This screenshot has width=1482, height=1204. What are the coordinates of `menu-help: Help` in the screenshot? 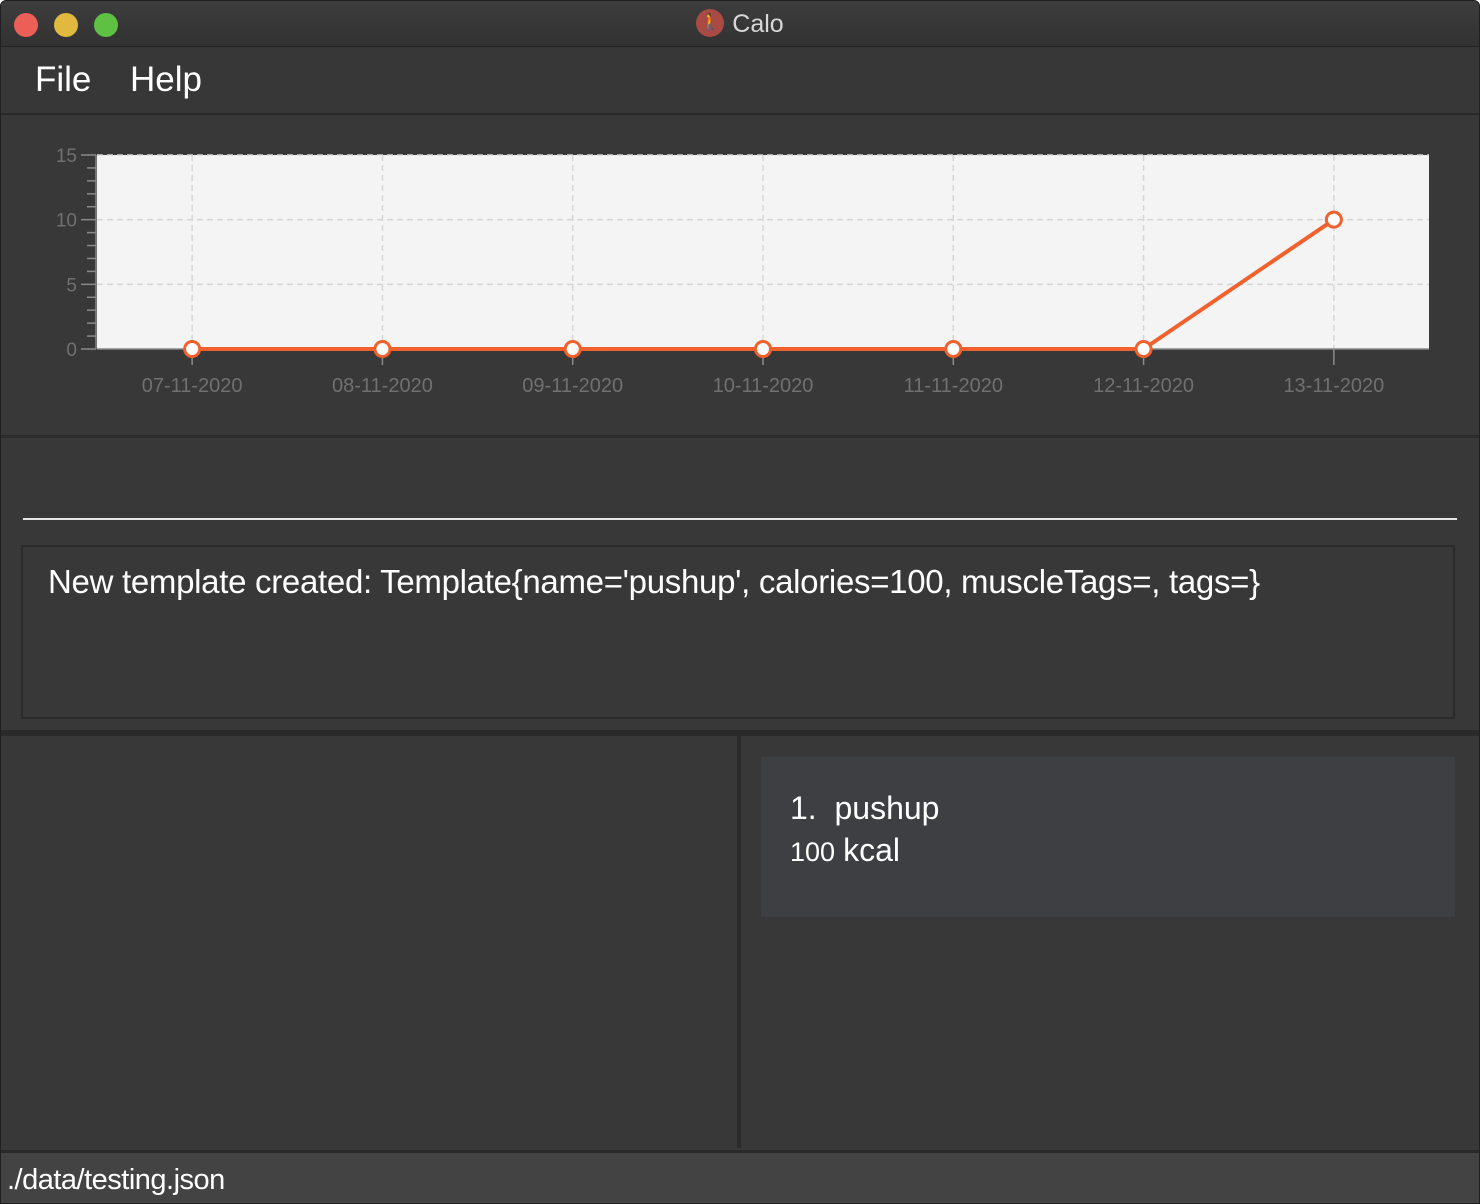 It's located at (166, 80).